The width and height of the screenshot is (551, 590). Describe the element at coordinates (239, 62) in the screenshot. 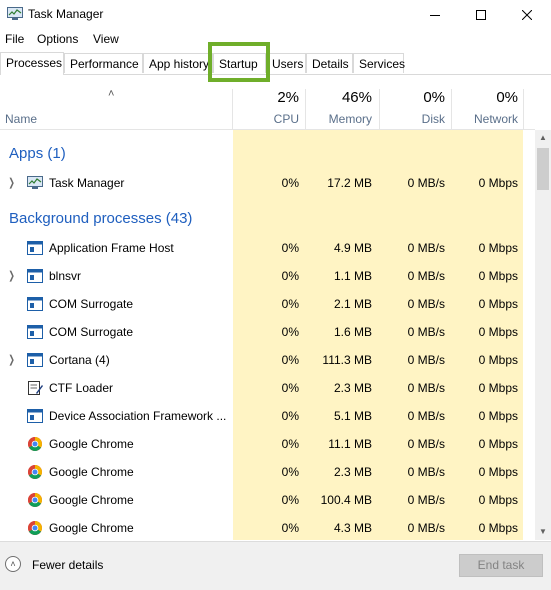

I see `startup-tab-highlight` at that location.